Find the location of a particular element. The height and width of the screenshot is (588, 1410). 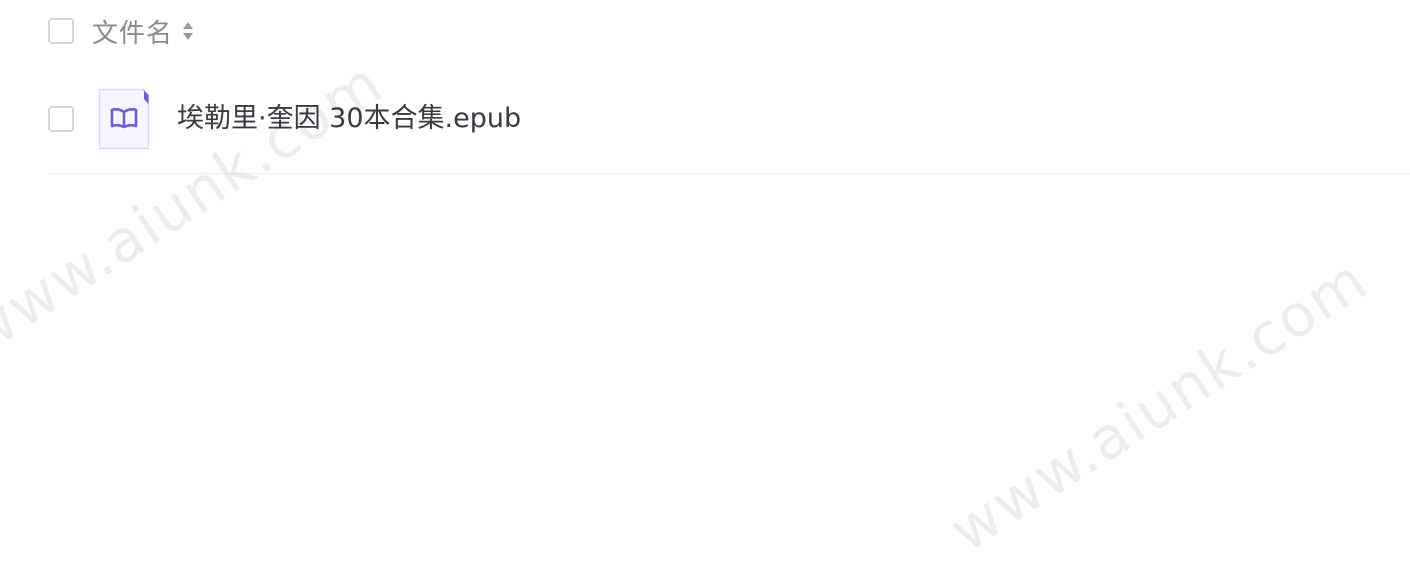

list-header: 文件名 is located at coordinates (121, 31).